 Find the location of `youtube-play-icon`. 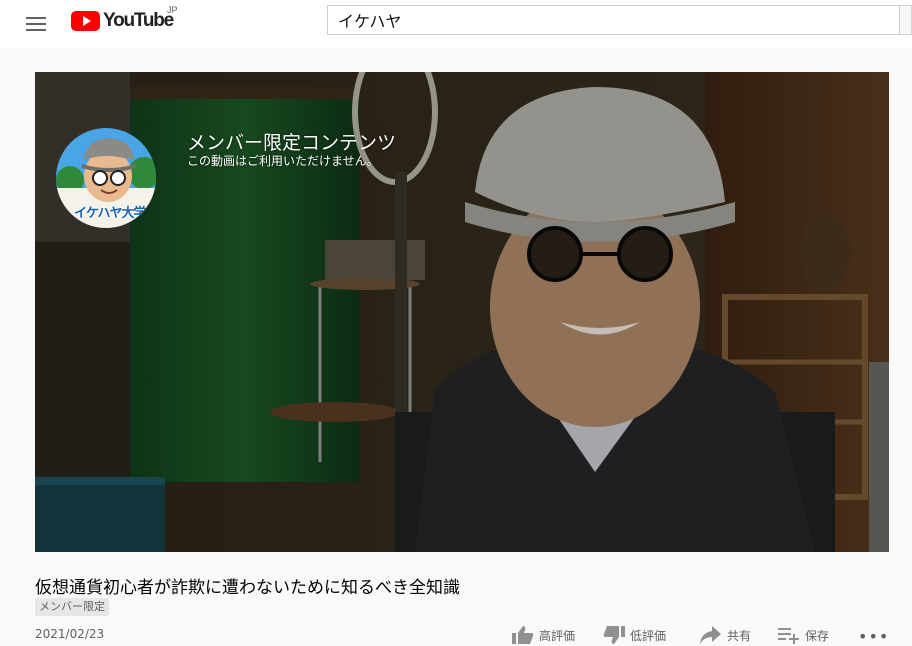

youtube-play-icon is located at coordinates (85, 21).